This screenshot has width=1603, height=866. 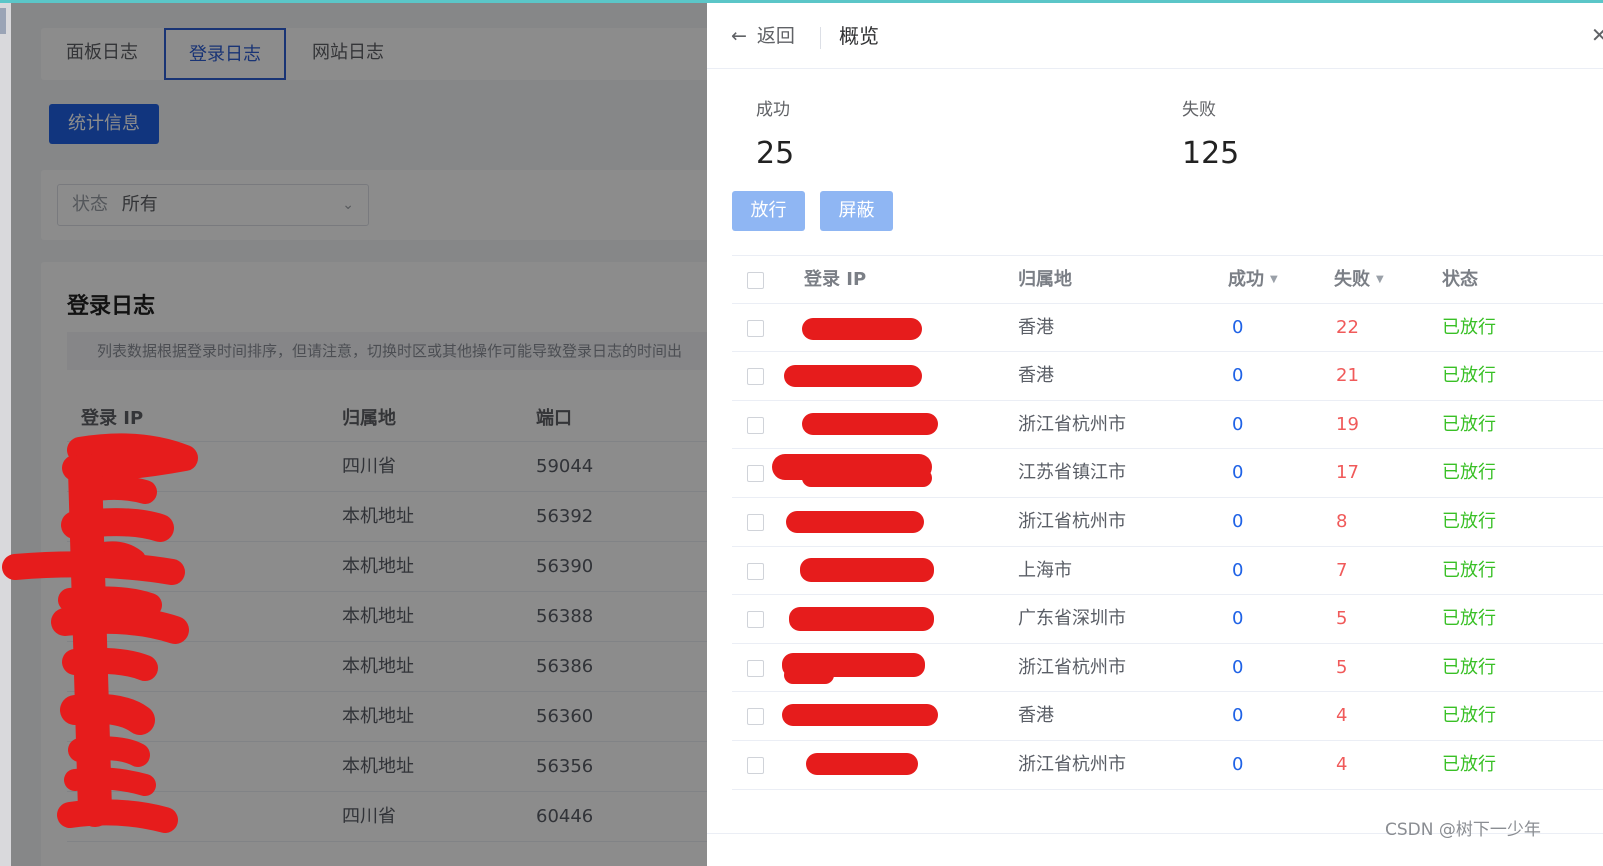 I want to click on header-divider, so click(x=820, y=38).